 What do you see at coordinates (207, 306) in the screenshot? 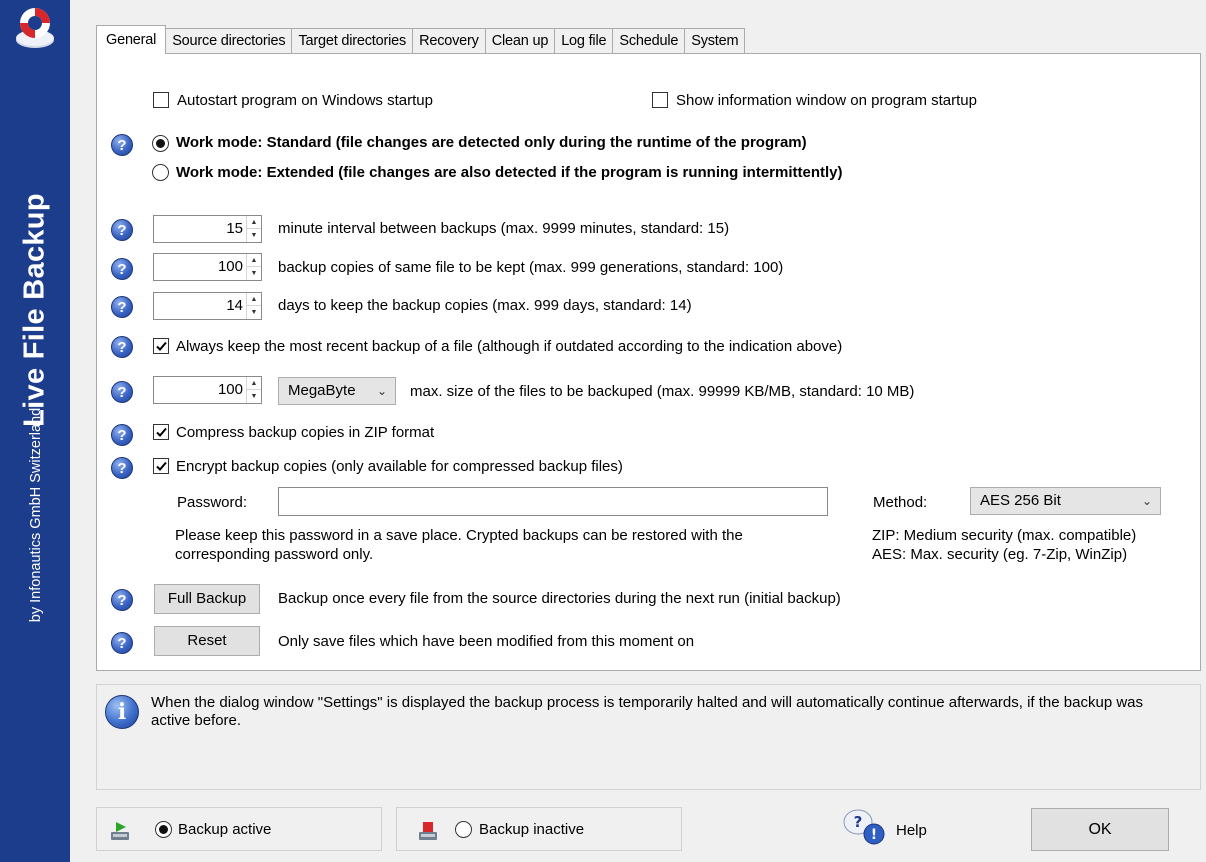
I see `days-stepper: 14 ▲ ▼` at bounding box center [207, 306].